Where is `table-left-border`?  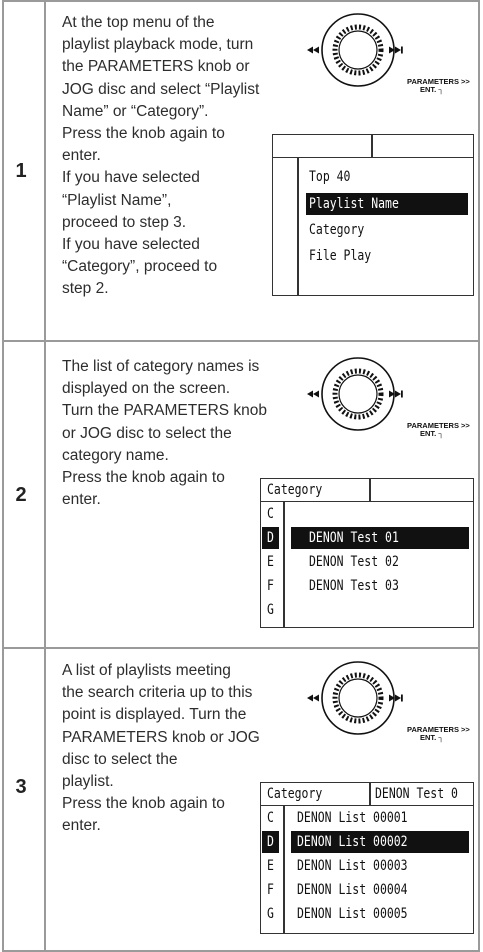
table-left-border is located at coordinates (3, 476).